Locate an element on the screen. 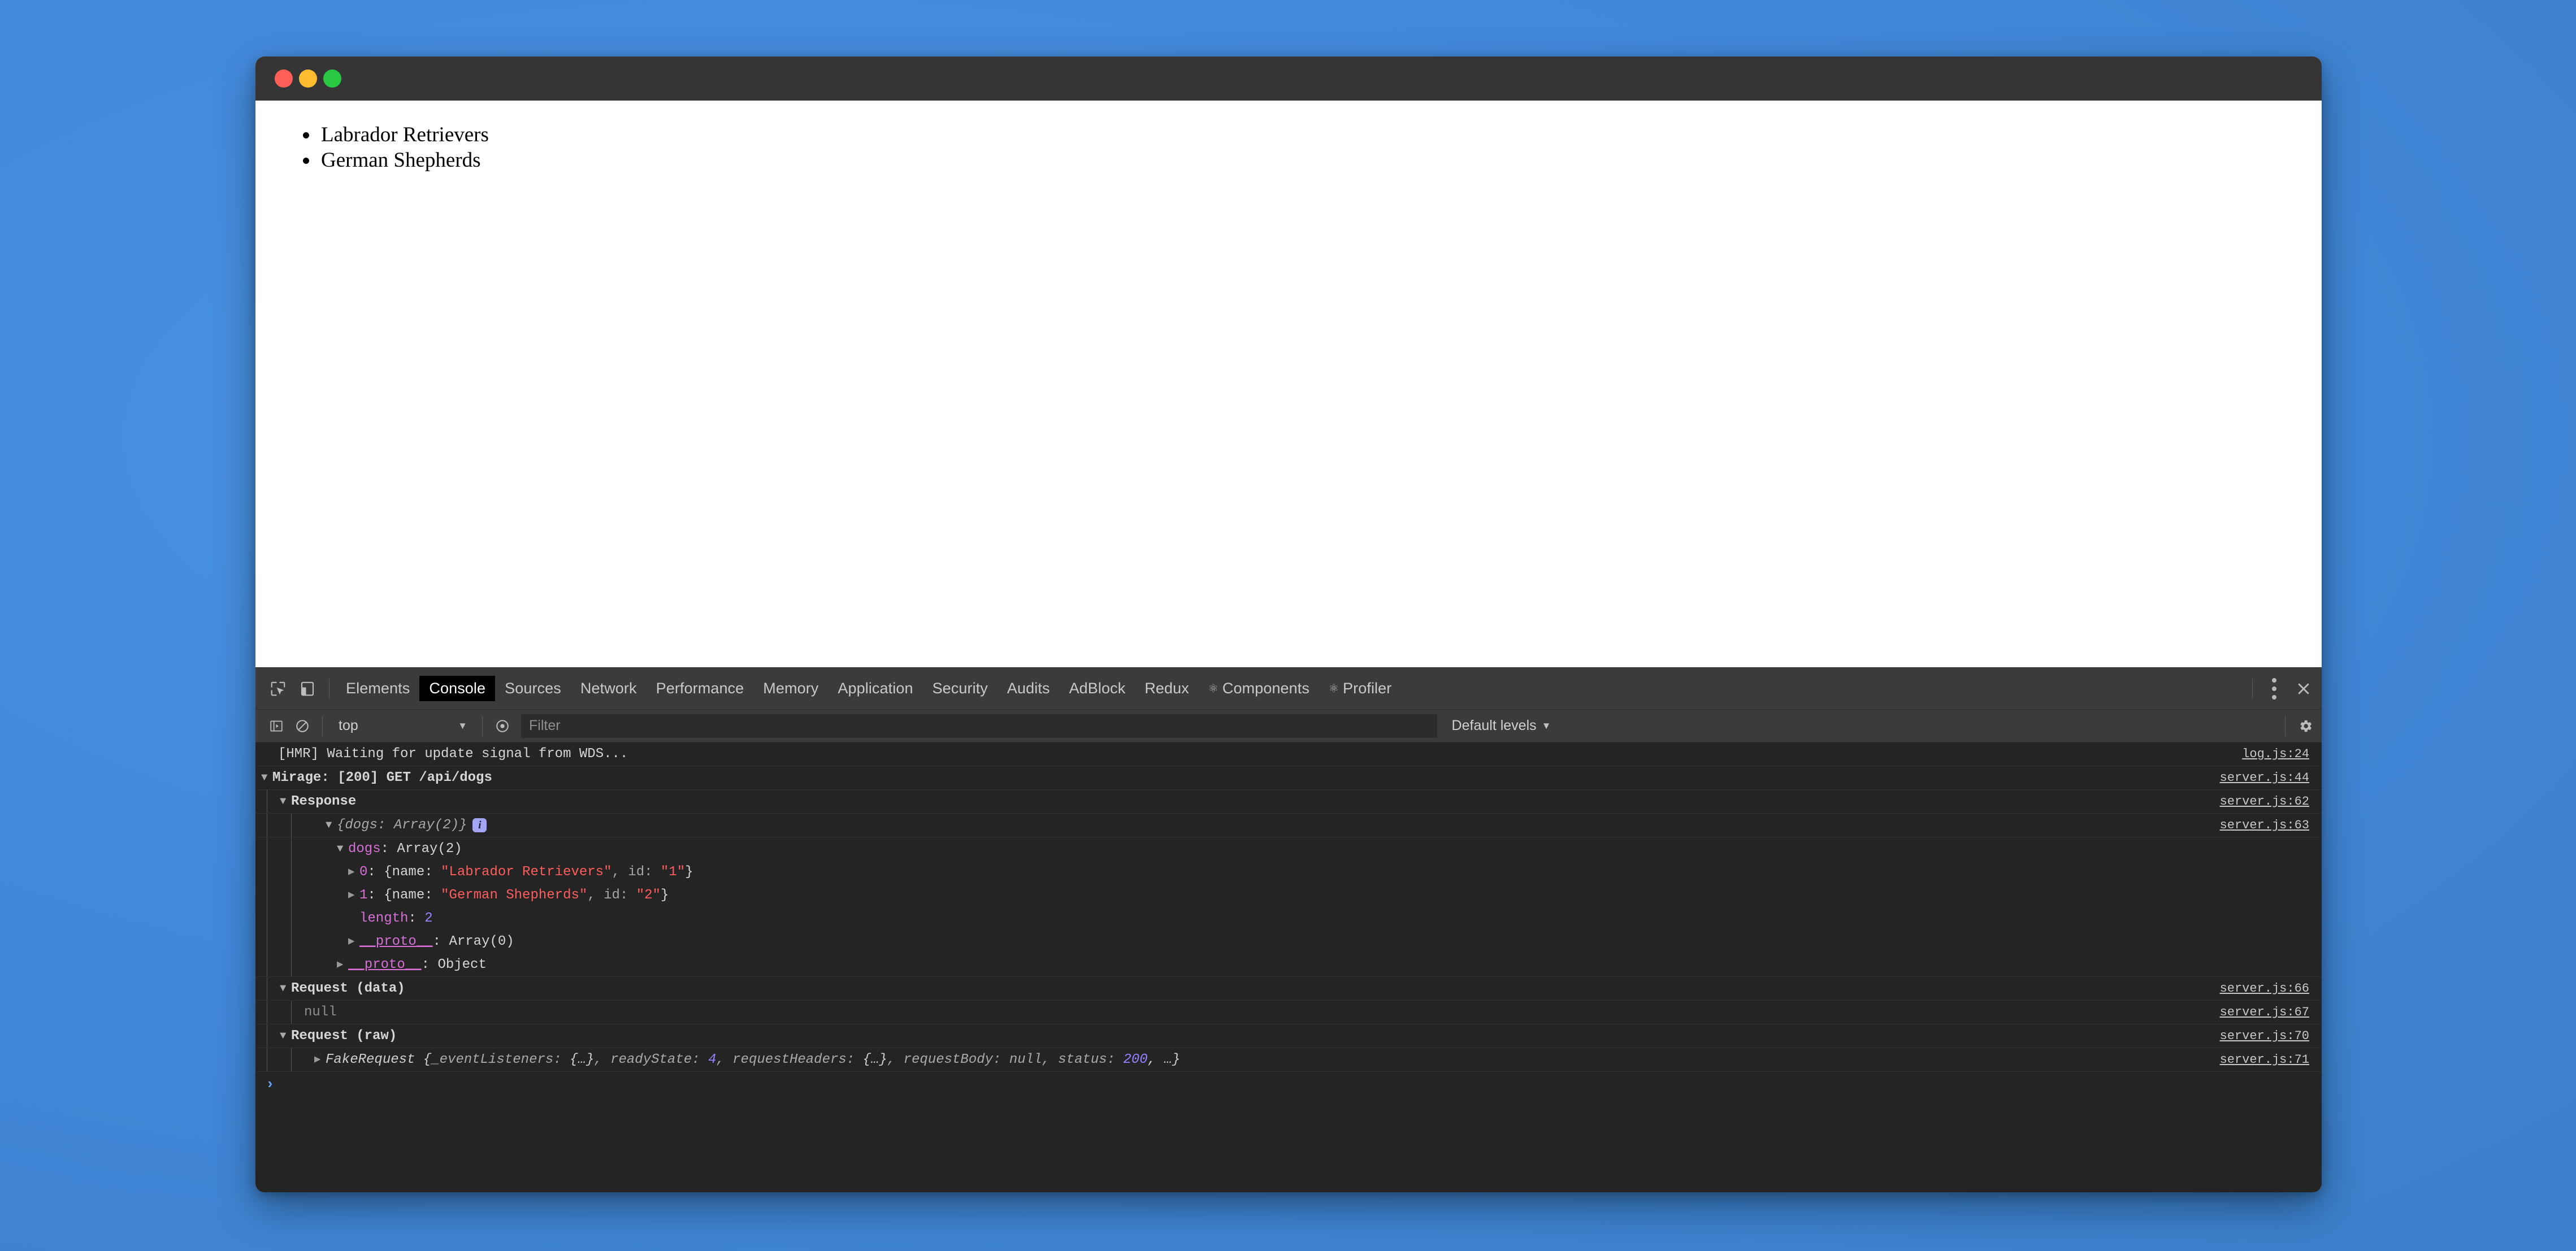 The width and height of the screenshot is (2576, 1251). tab-security: Security is located at coordinates (960, 688).